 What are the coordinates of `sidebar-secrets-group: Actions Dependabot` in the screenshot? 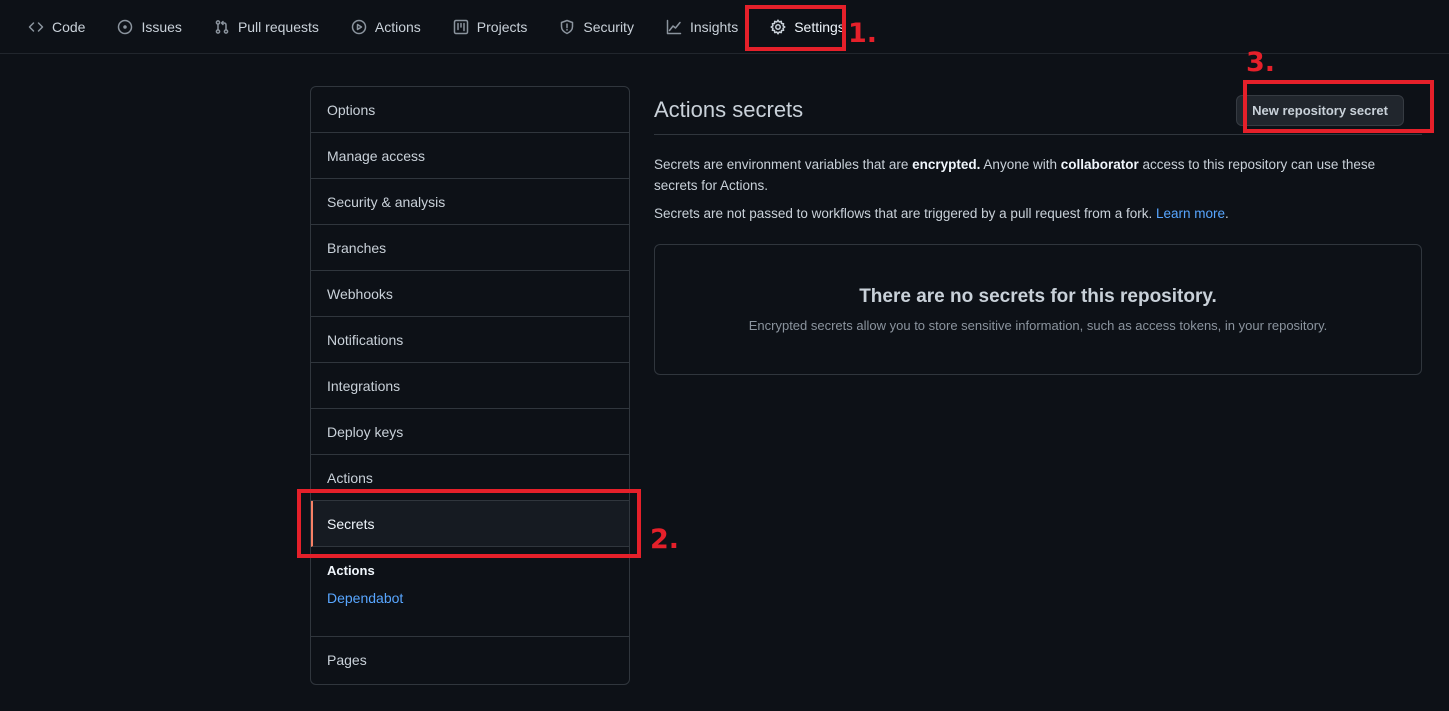 It's located at (470, 592).